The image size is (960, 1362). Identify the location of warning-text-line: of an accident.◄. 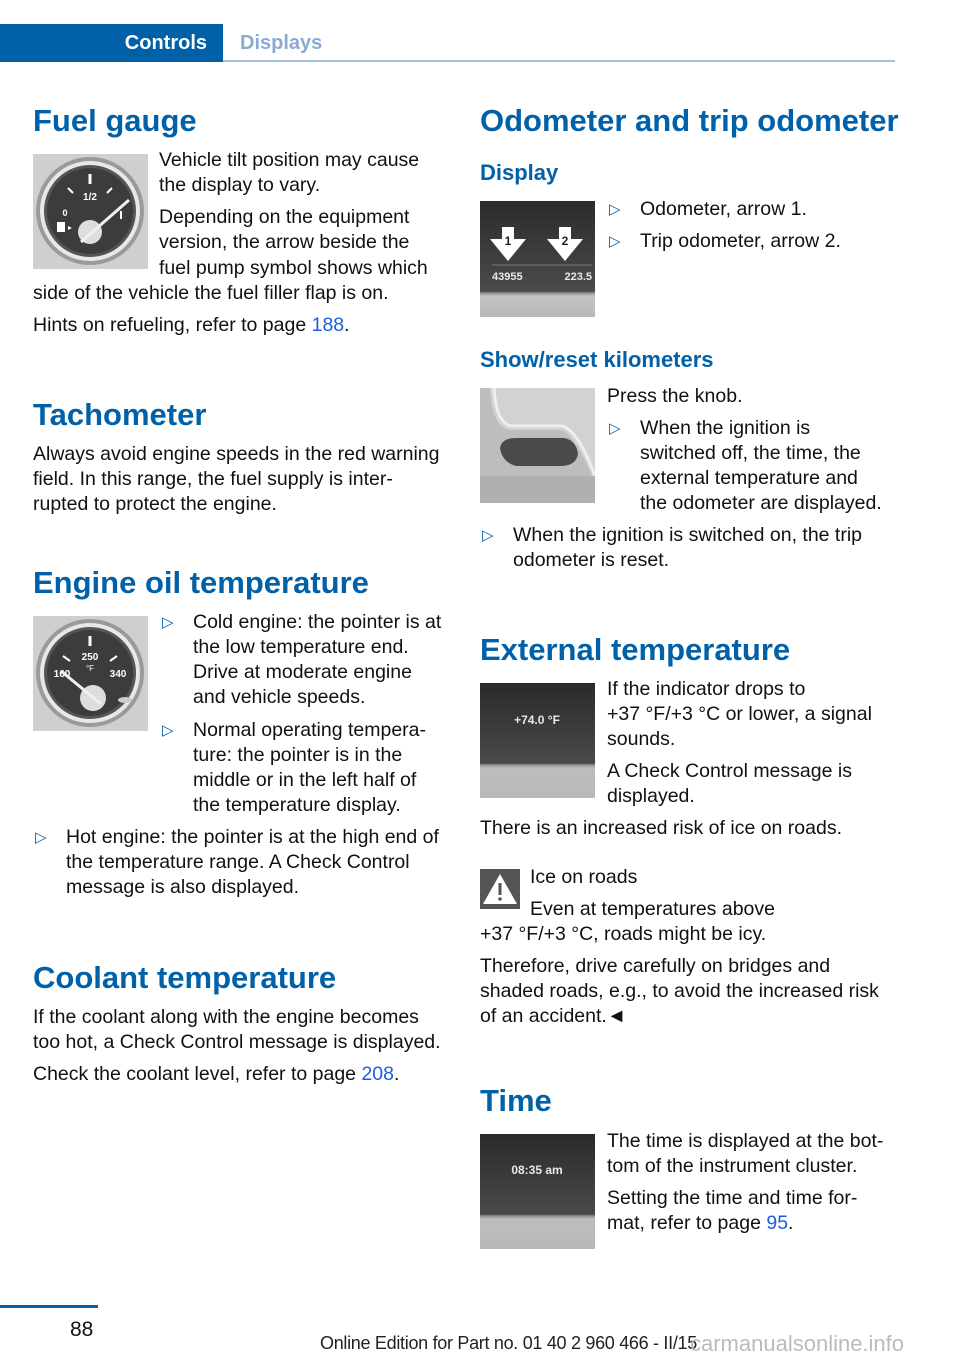
(553, 1016).